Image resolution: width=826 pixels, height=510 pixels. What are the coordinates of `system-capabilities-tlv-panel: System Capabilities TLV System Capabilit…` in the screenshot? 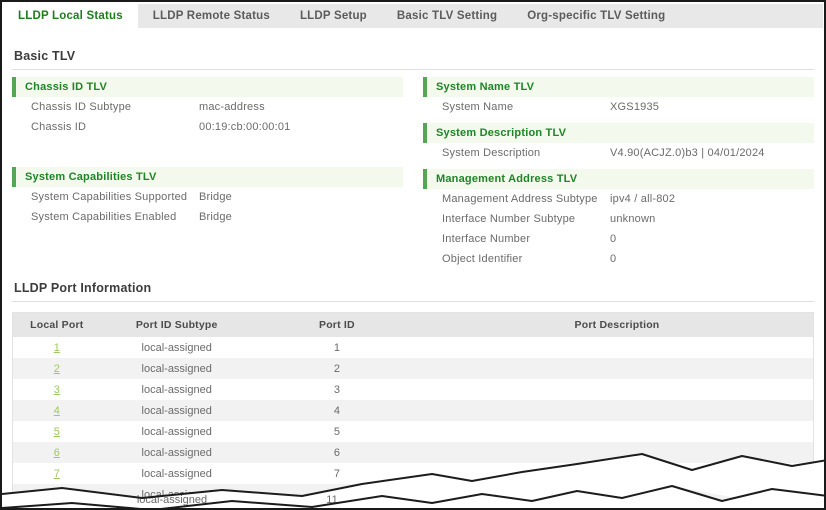 It's located at (207, 197).